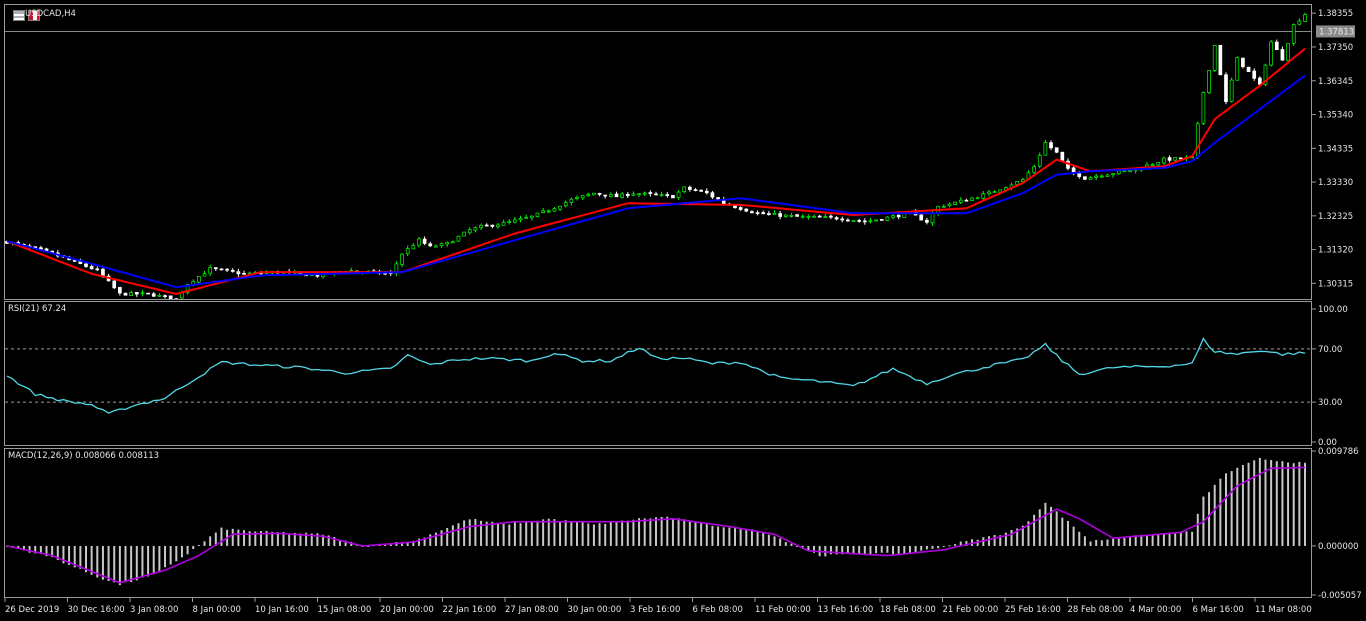 This screenshot has width=1366, height=621. I want to click on time-tick-label: 6 Mar 16:00, so click(1218, 610).